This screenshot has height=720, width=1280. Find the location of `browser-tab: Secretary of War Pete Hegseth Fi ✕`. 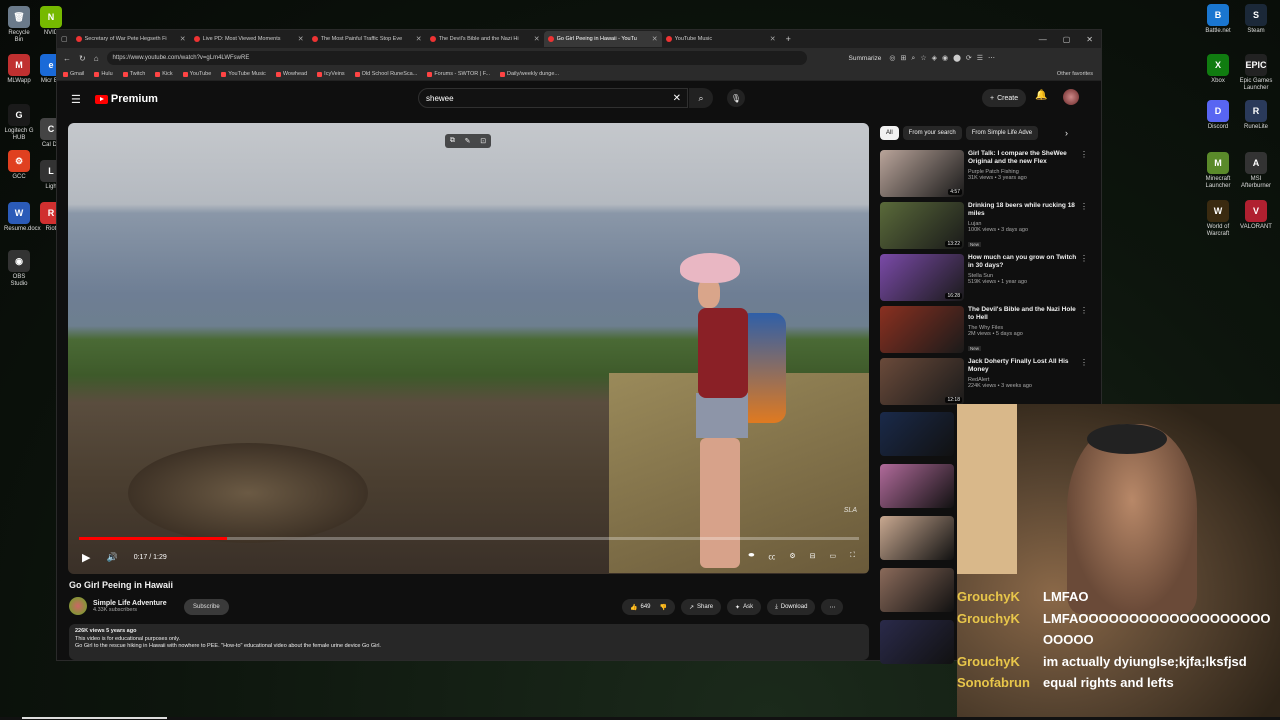

browser-tab: Secretary of War Pete Hegseth Fi ✕ is located at coordinates (131, 39).